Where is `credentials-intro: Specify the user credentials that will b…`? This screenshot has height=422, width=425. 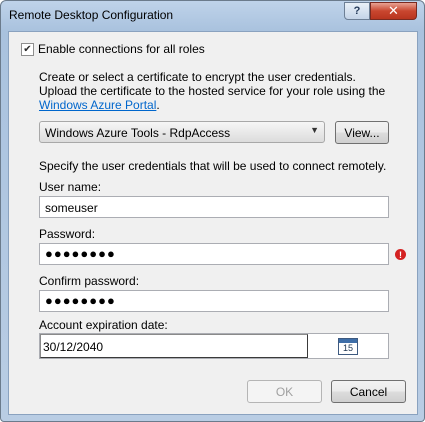 credentials-intro: Specify the user credentials that will b… is located at coordinates (213, 166).